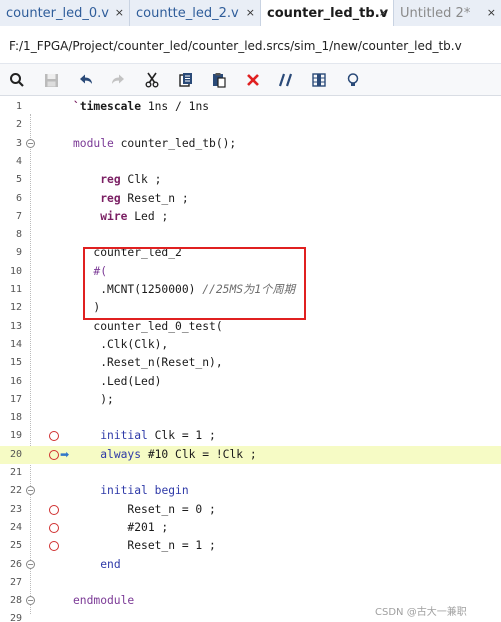 This screenshot has width=501, height=622. Describe the element at coordinates (17, 80) in the screenshot. I see `search-icon` at that location.